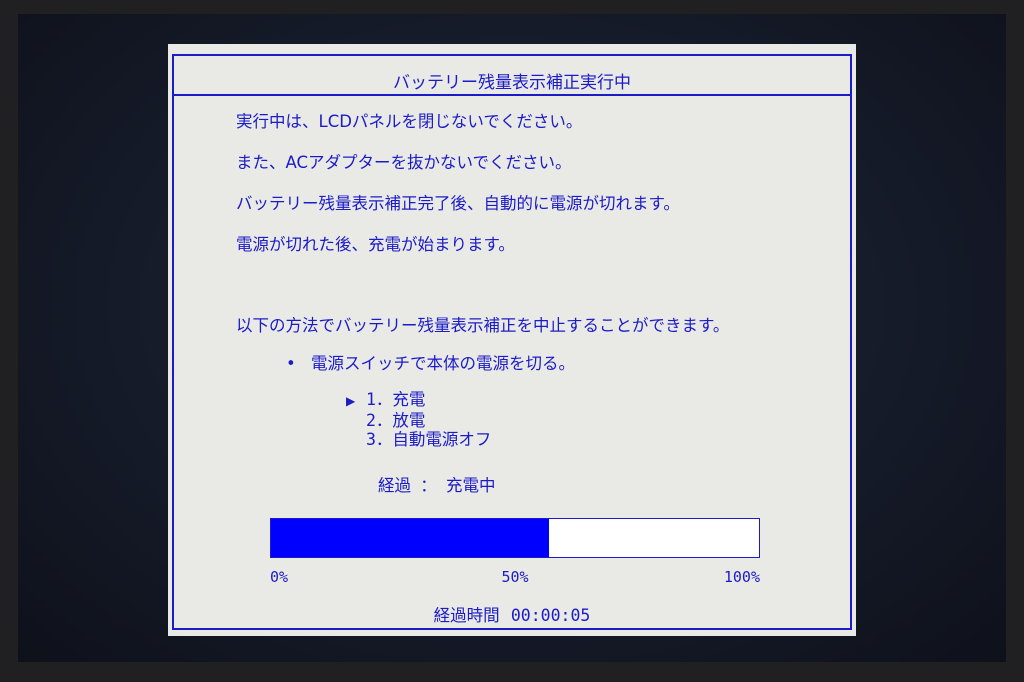 Image resolution: width=1024 pixels, height=682 pixels. What do you see at coordinates (512, 83) in the screenshot?
I see `dialog-title: バッテリー残量表示補正実行中` at bounding box center [512, 83].